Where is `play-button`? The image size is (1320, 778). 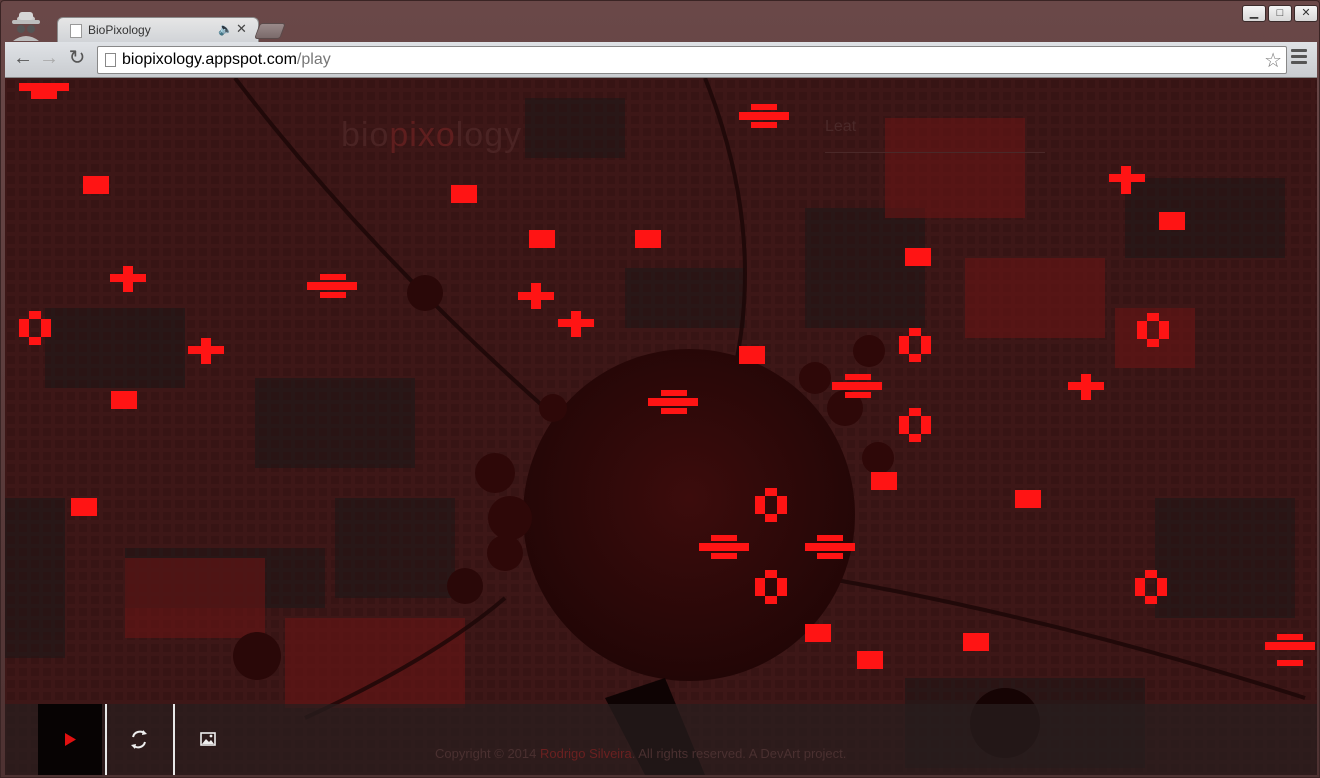
play-button is located at coordinates (70, 739).